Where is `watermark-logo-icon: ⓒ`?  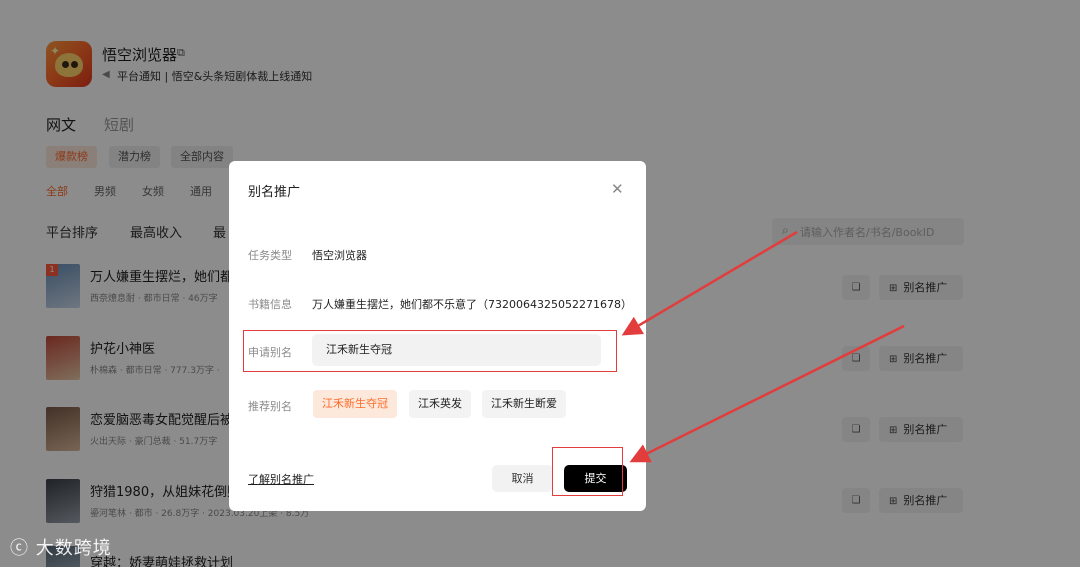 watermark-logo-icon: ⓒ is located at coordinates (23, 548).